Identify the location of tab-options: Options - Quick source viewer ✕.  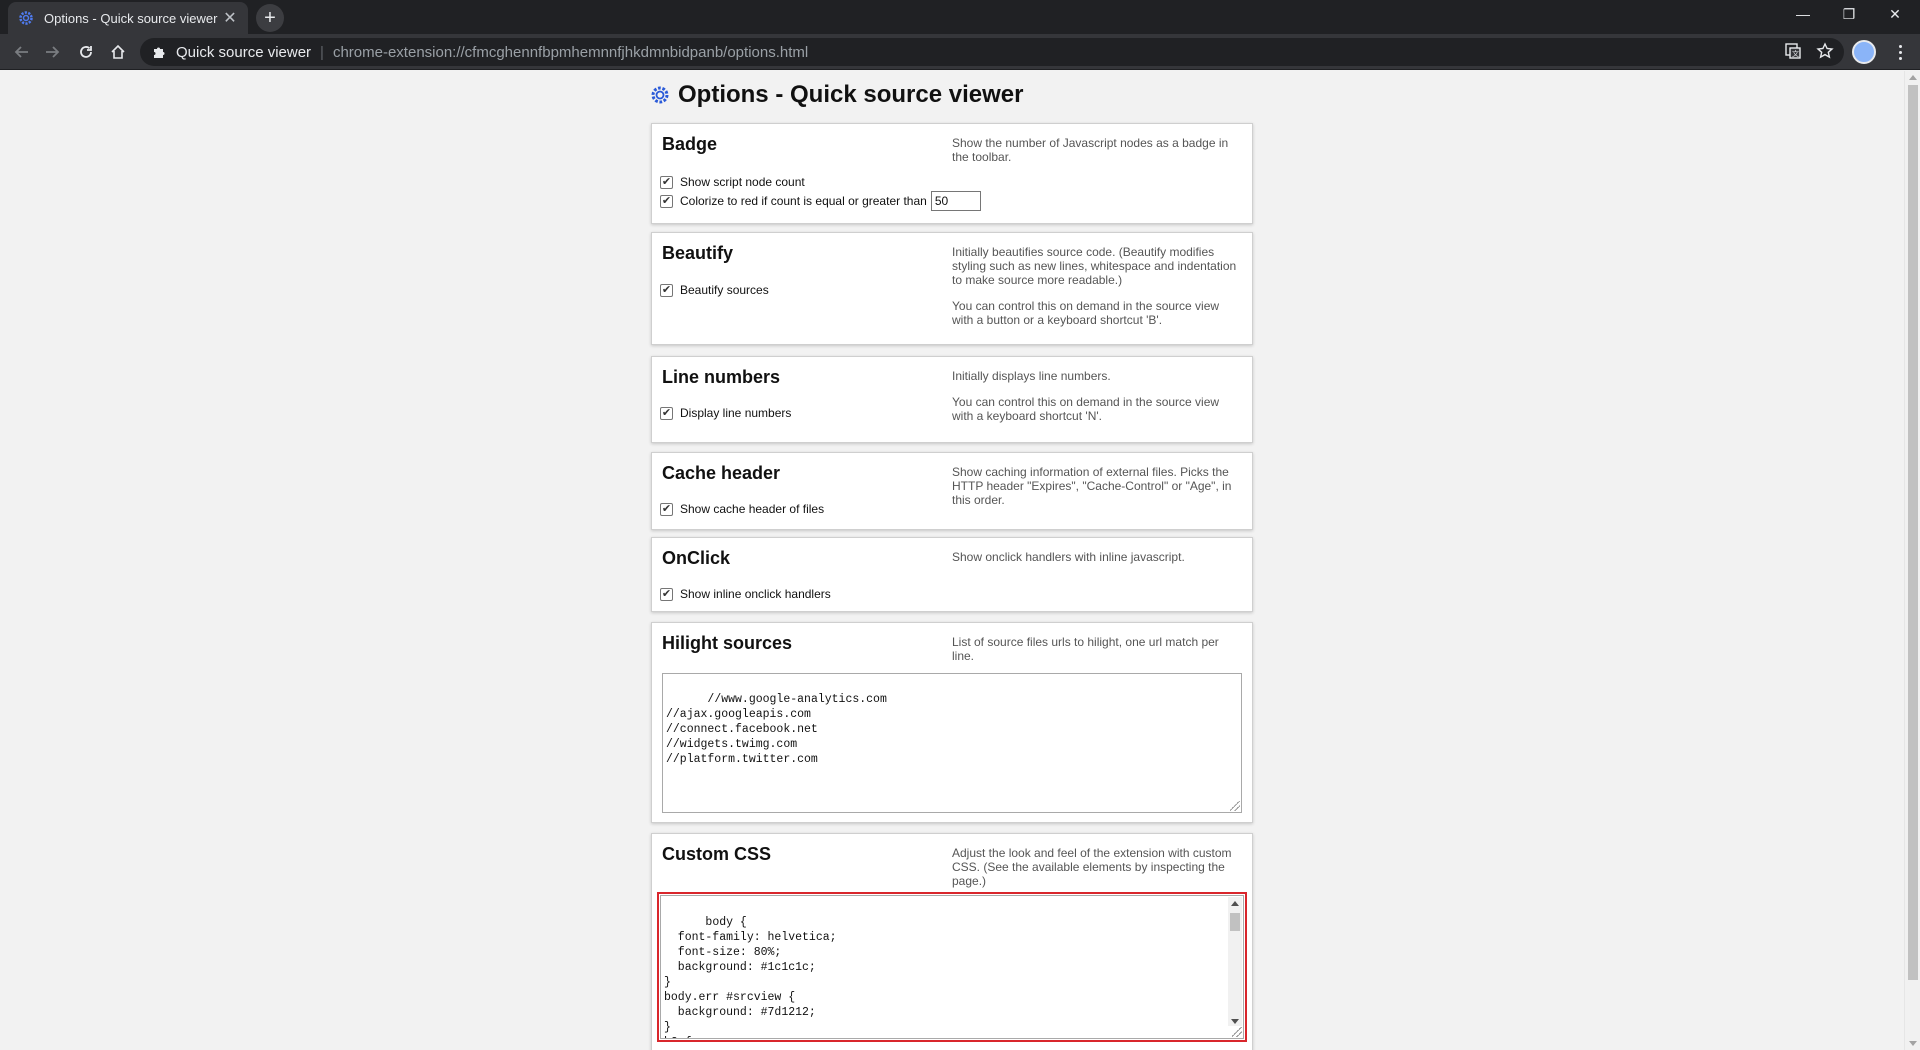
(128, 18).